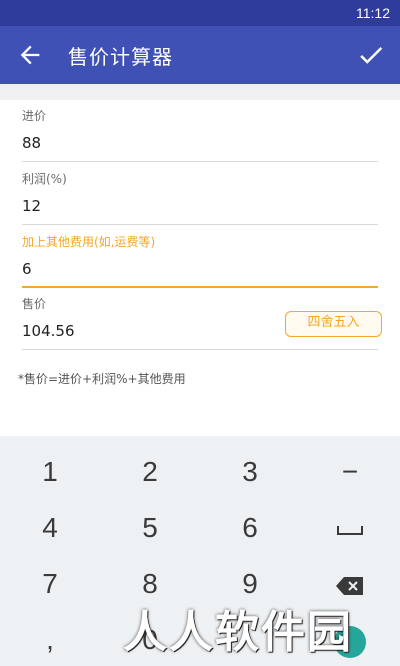 The height and width of the screenshot is (666, 400). I want to click on space-icon, so click(350, 530).